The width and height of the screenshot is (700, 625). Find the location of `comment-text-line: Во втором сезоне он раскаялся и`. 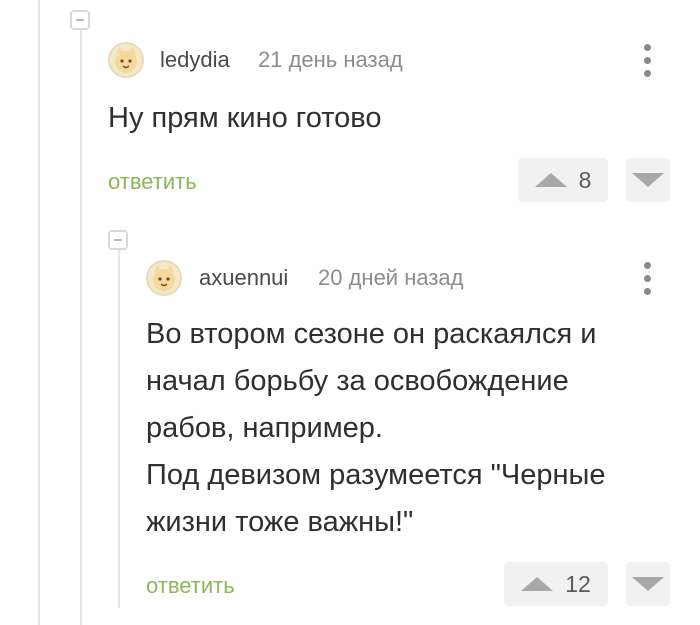

comment-text-line: Во втором сезоне он раскаялся и is located at coordinates (371, 334).